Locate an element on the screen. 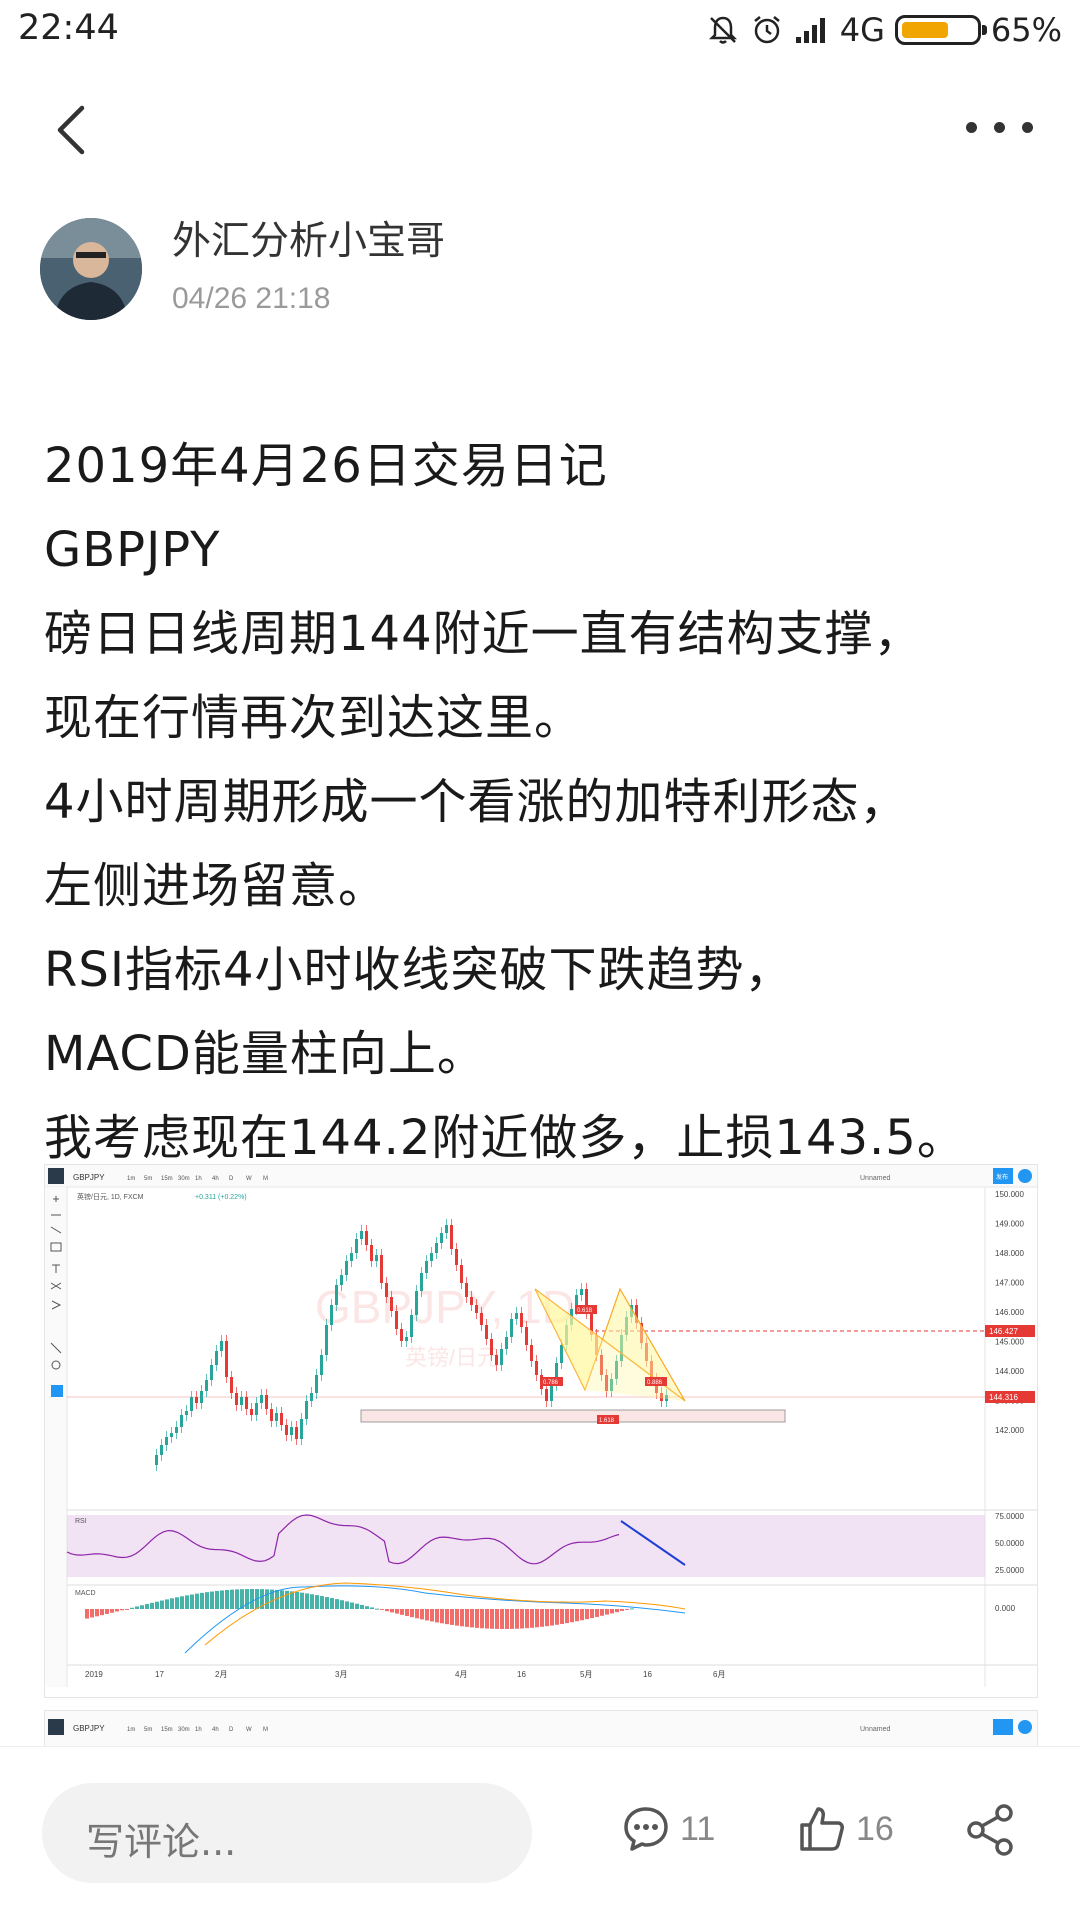 Image resolution: width=1080 pixels, height=1921 pixels. post-line: RSI指标4小时收线突破下跌趋势， is located at coordinates (419, 970).